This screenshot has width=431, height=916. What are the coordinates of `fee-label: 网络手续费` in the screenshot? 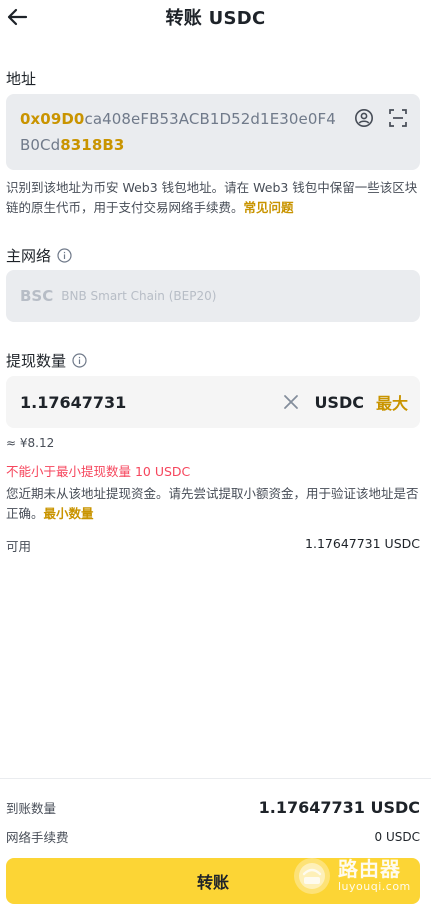 It's located at (37, 837).